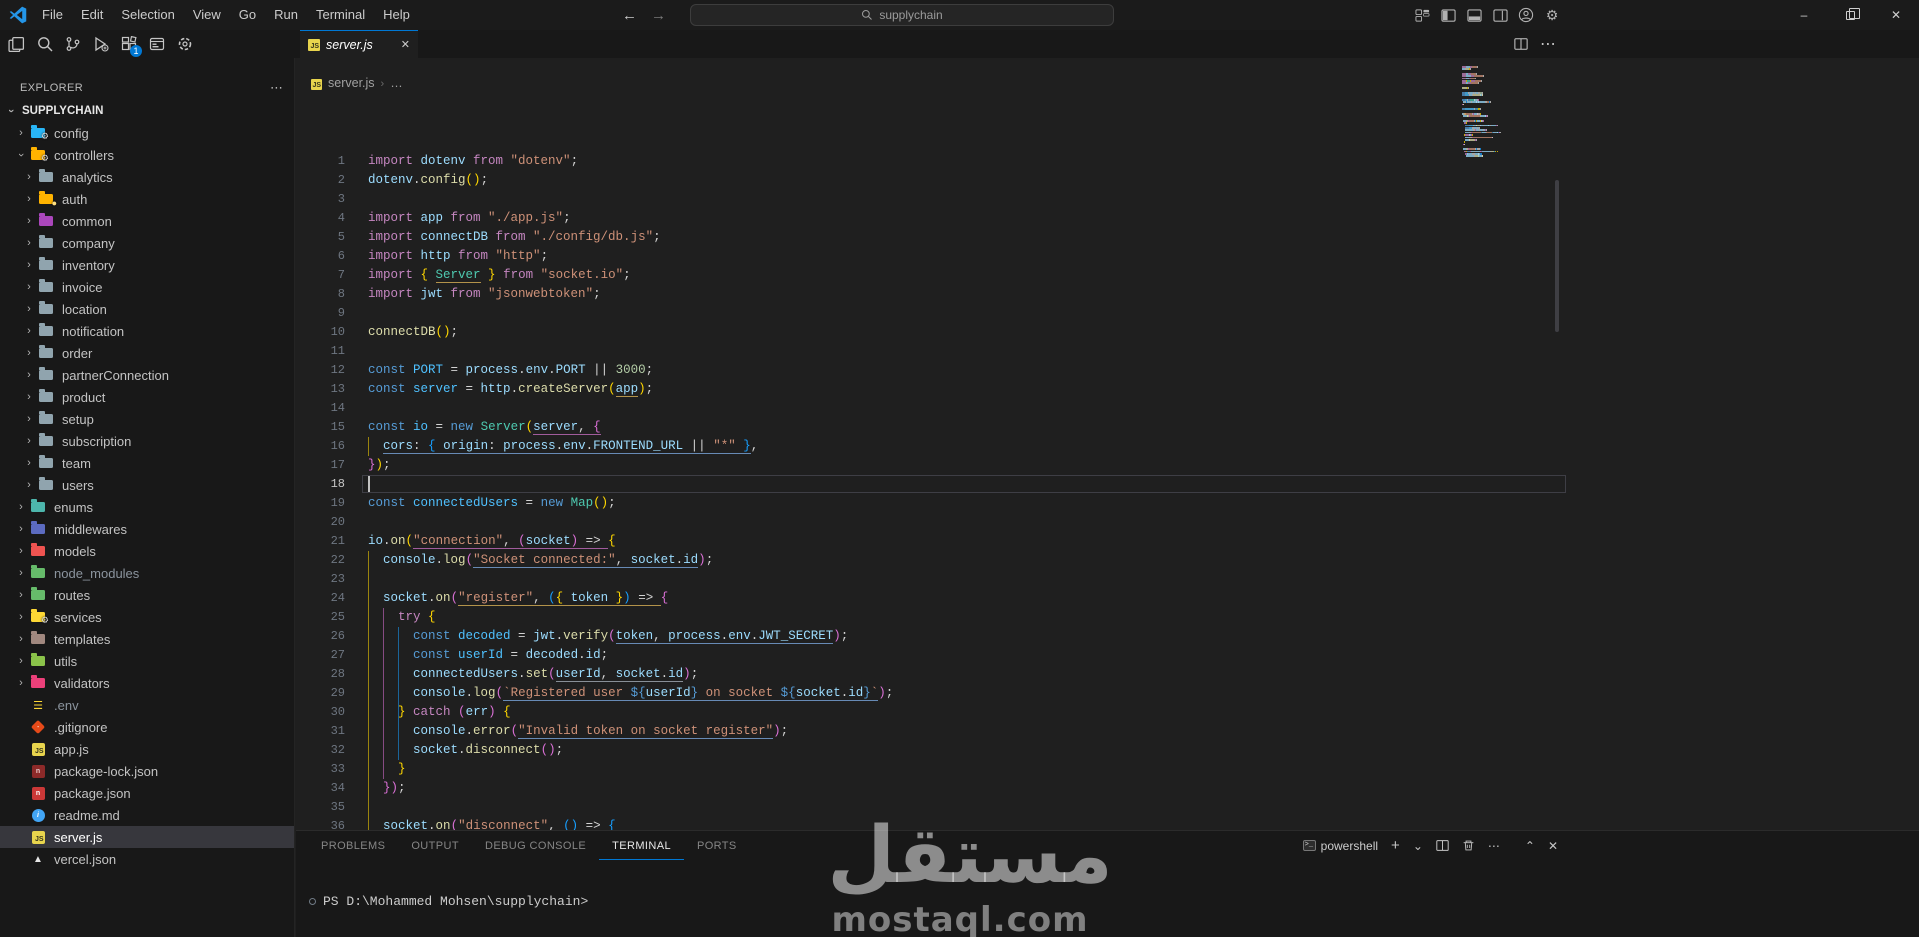  What do you see at coordinates (100, 44) in the screenshot?
I see `run-debug-icon` at bounding box center [100, 44].